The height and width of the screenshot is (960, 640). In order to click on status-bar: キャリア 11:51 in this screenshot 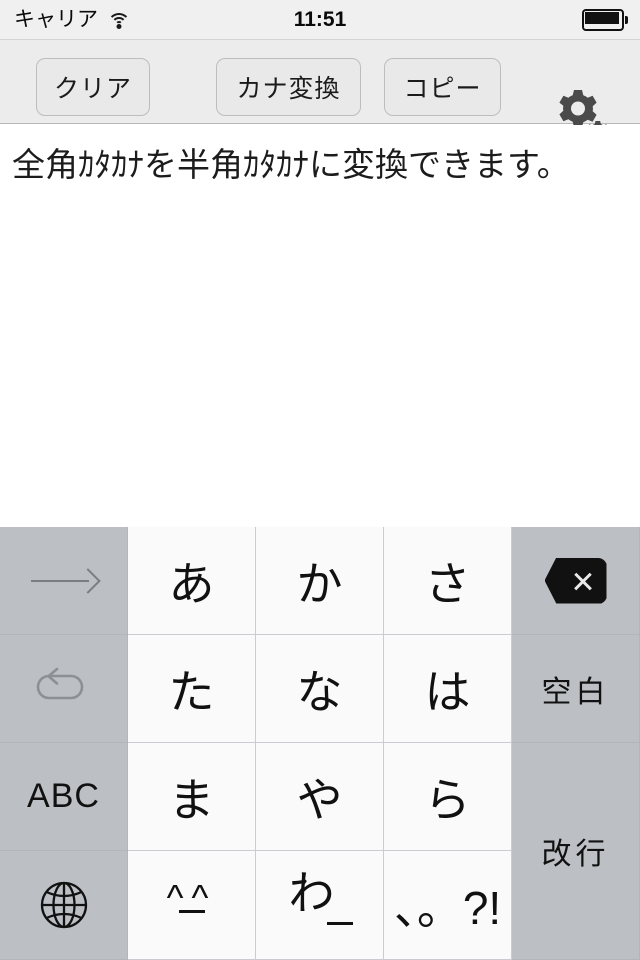, I will do `click(320, 20)`.